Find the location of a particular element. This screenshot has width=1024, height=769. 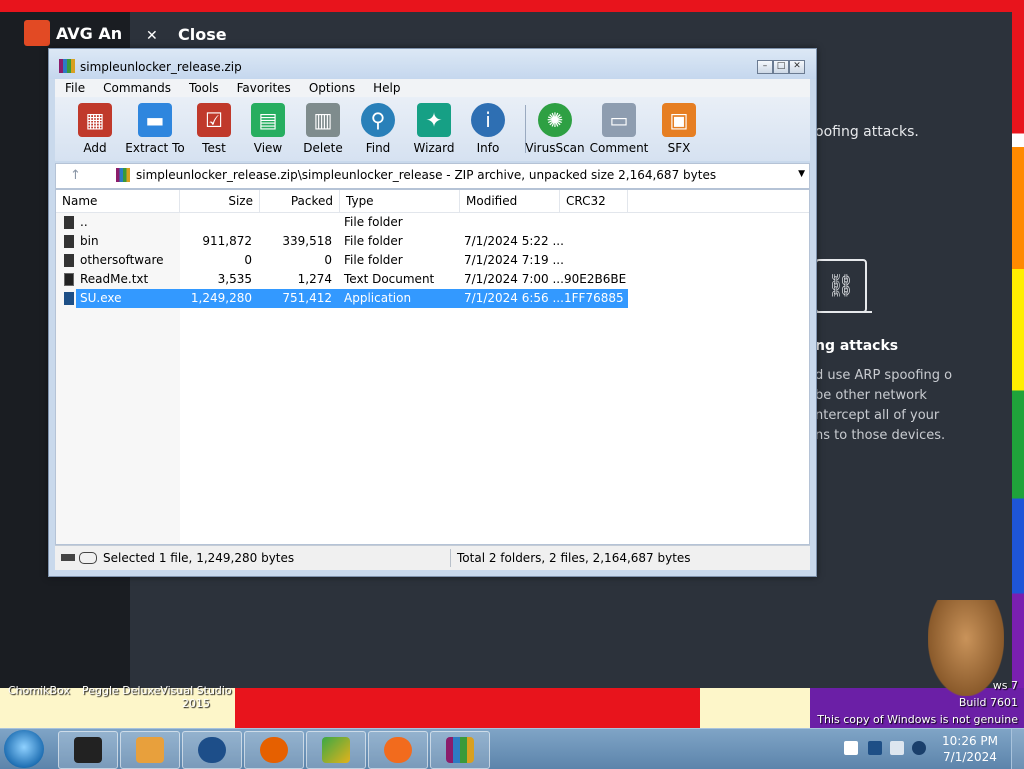

clock: 10:26 PM 7/1/2024 is located at coordinates (970, 749).